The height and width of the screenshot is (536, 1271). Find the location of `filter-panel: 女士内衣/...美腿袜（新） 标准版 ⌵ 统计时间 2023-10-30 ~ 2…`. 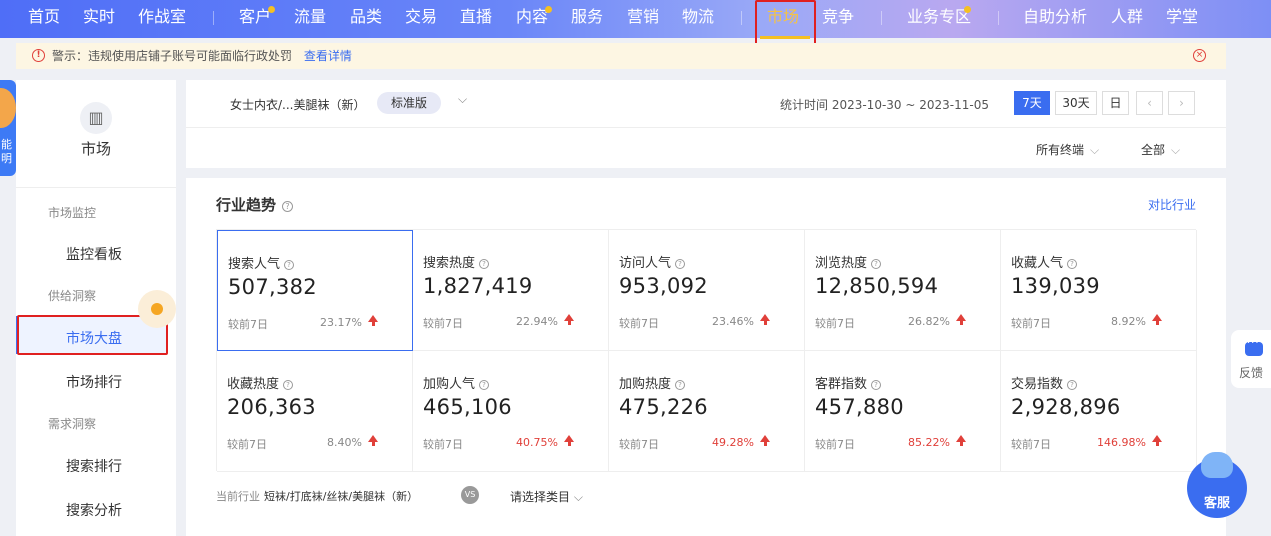

filter-panel: 女士内衣/...美腿袜（新） 标准版 ⌵ 统计时间 2023-10-30 ~ 2… is located at coordinates (706, 124).